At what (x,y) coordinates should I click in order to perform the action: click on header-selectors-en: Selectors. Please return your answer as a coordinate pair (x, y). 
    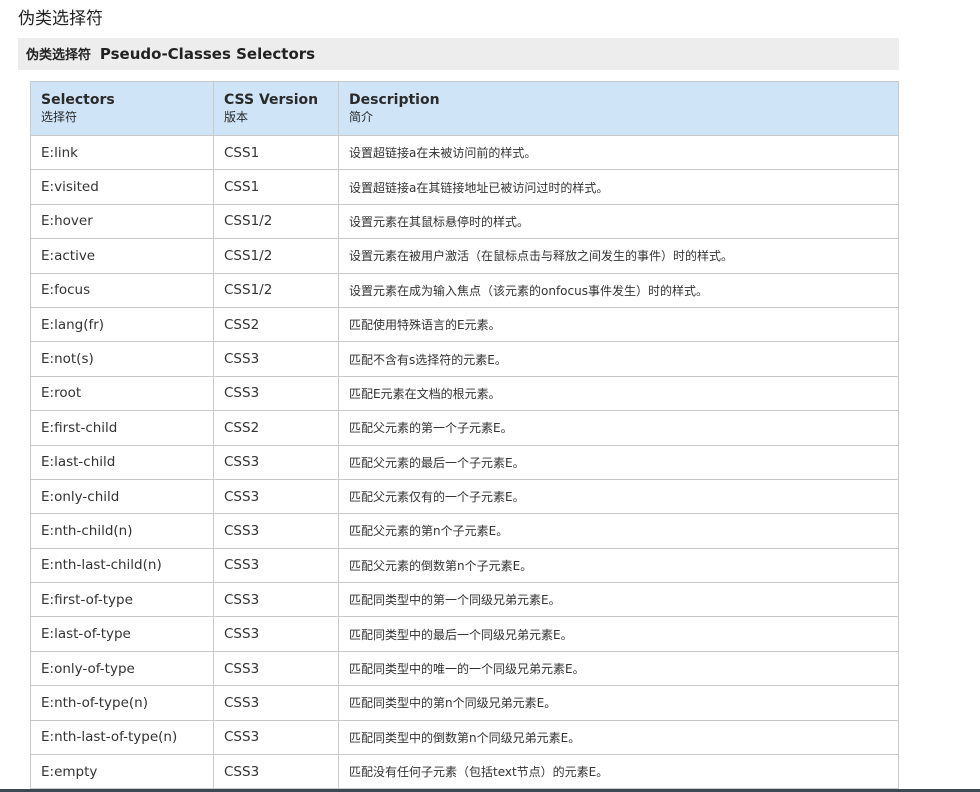
    Looking at the image, I should click on (78, 99).